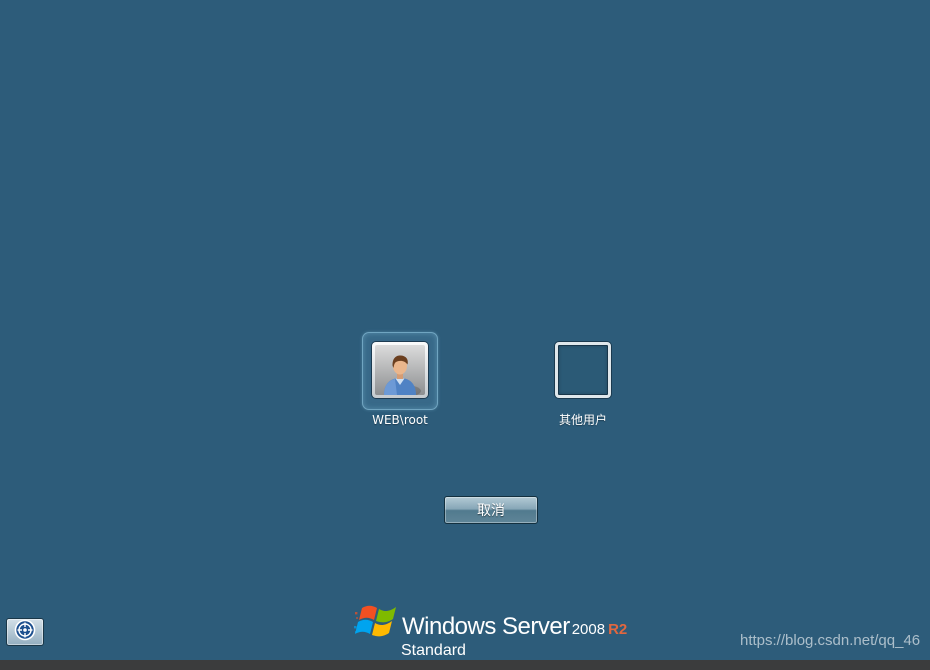  What do you see at coordinates (486, 626) in the screenshot?
I see `product-name: Windows Server` at bounding box center [486, 626].